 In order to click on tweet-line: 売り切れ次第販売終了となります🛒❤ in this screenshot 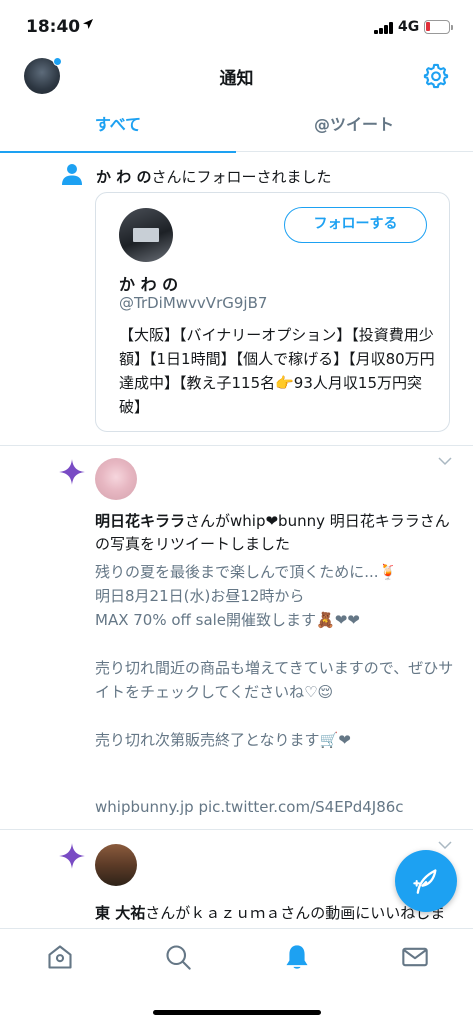, I will do `click(223, 740)`.